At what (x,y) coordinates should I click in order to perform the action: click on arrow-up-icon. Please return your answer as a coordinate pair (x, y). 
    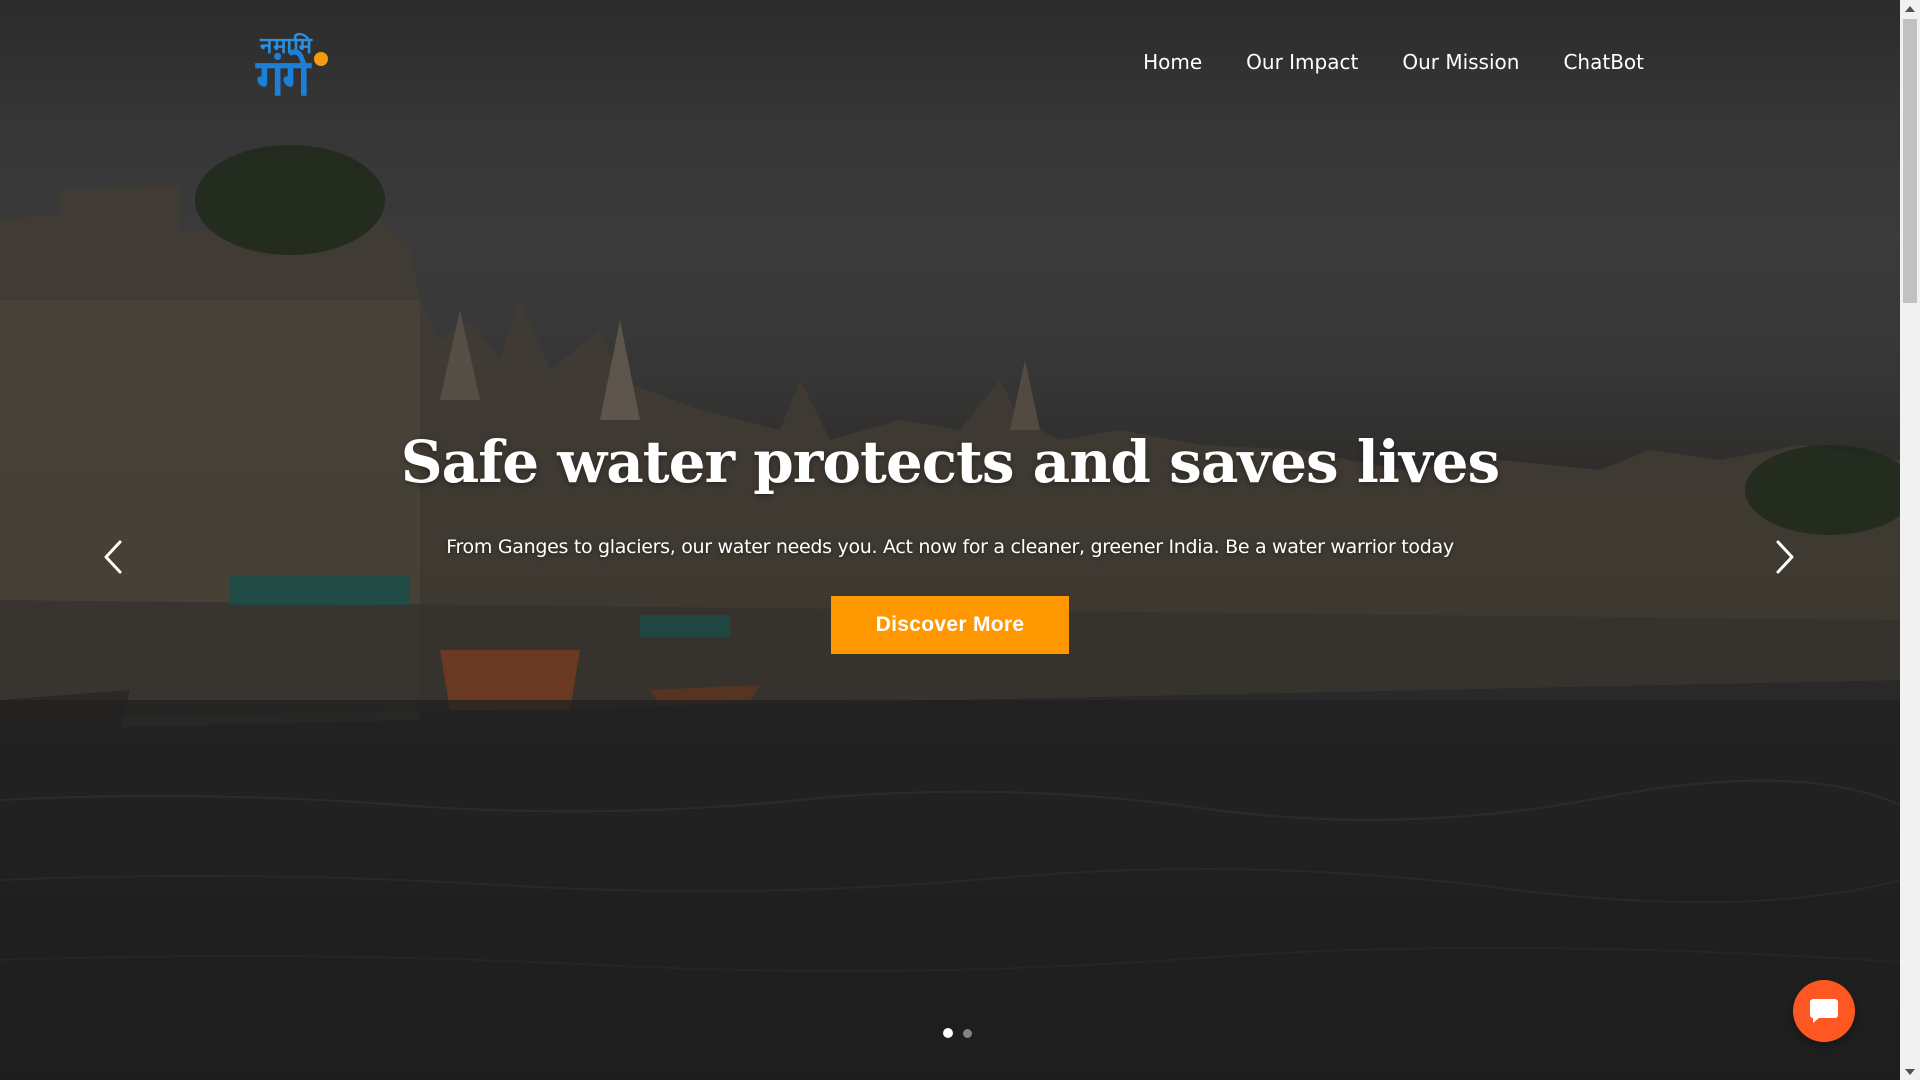
    Looking at the image, I should click on (1910, 8).